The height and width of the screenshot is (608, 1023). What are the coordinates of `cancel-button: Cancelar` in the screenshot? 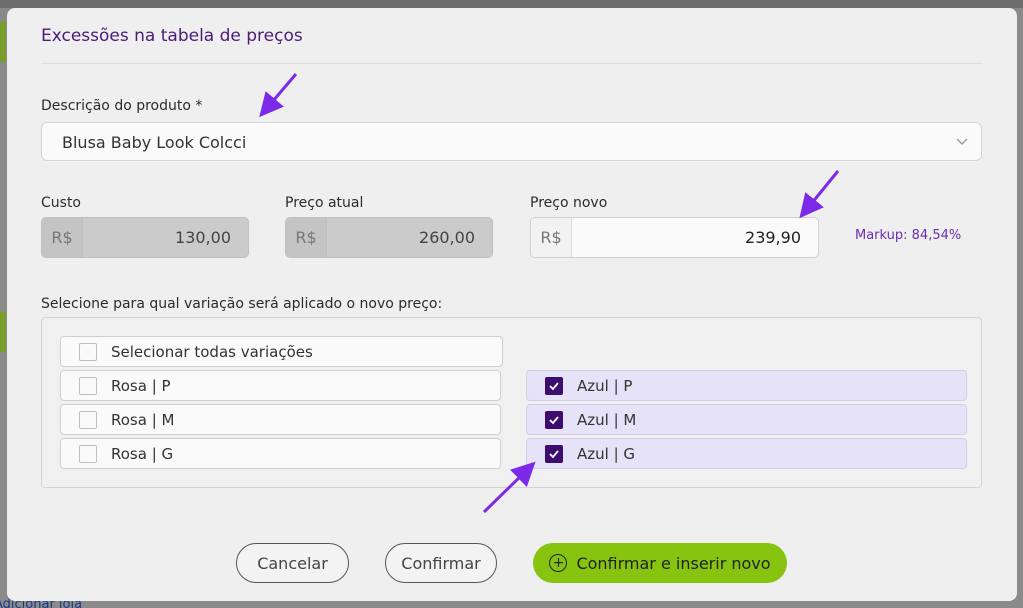 It's located at (292, 563).